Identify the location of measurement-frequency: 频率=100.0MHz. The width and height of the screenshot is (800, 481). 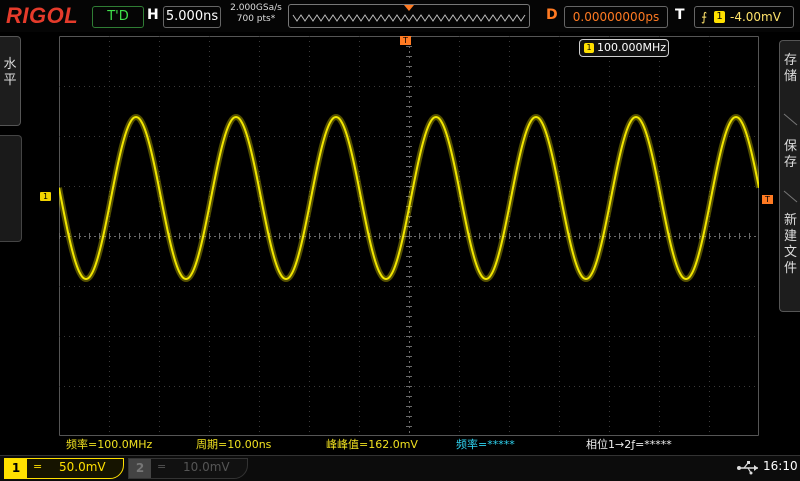
(109, 444).